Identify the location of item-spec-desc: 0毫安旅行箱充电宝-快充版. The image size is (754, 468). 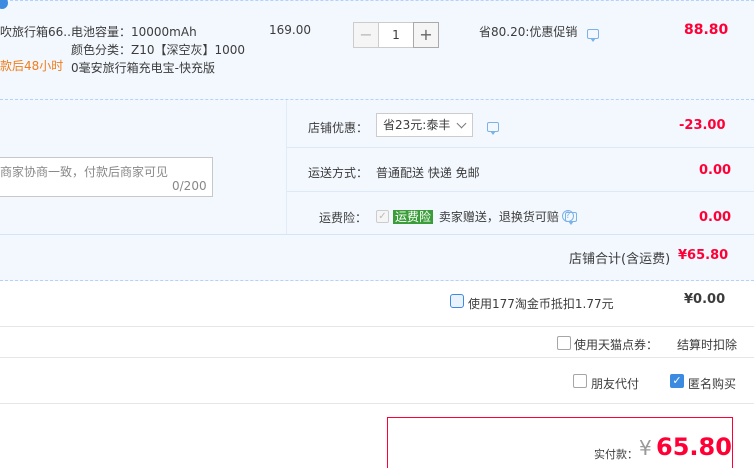
(143, 68).